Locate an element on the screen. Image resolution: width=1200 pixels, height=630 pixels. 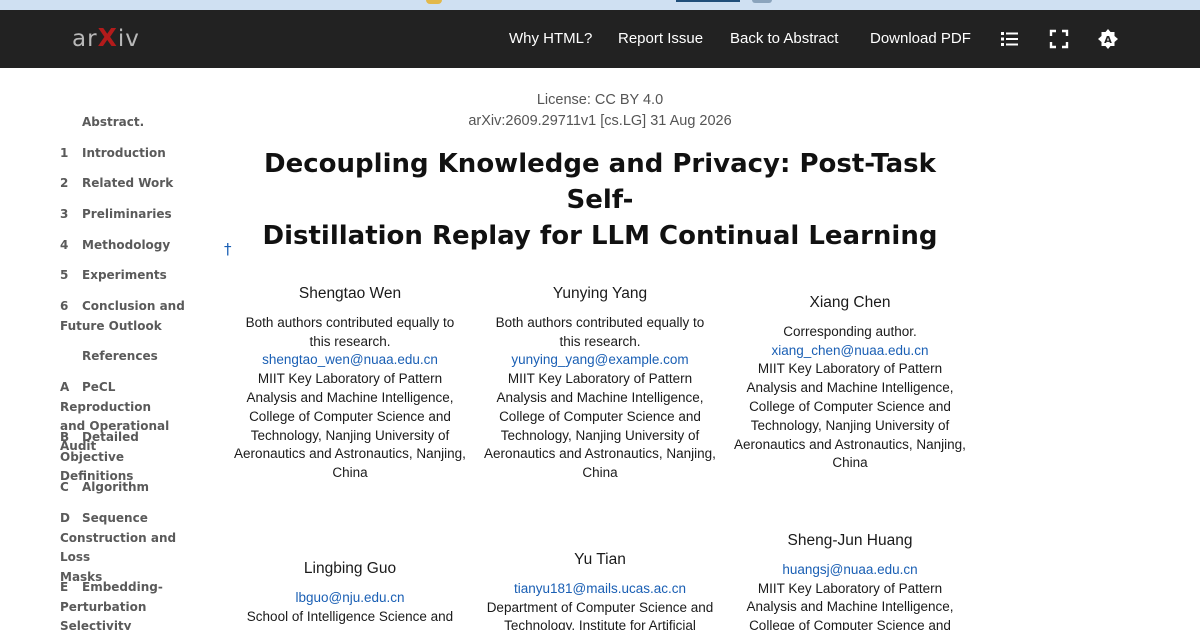
toc-item-related-work: 2 Related Work is located at coordinates (130, 184).